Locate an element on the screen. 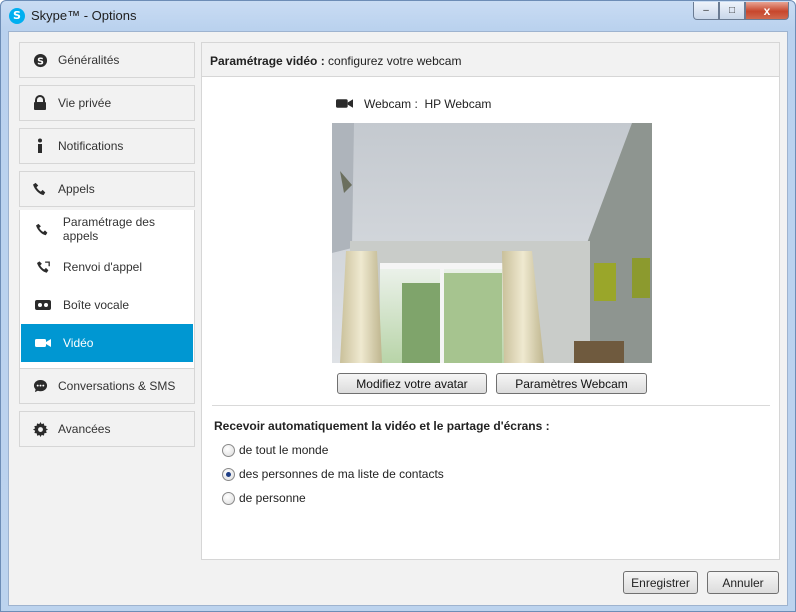 This screenshot has height=612, width=796. gear-icon is located at coordinates (40, 429).